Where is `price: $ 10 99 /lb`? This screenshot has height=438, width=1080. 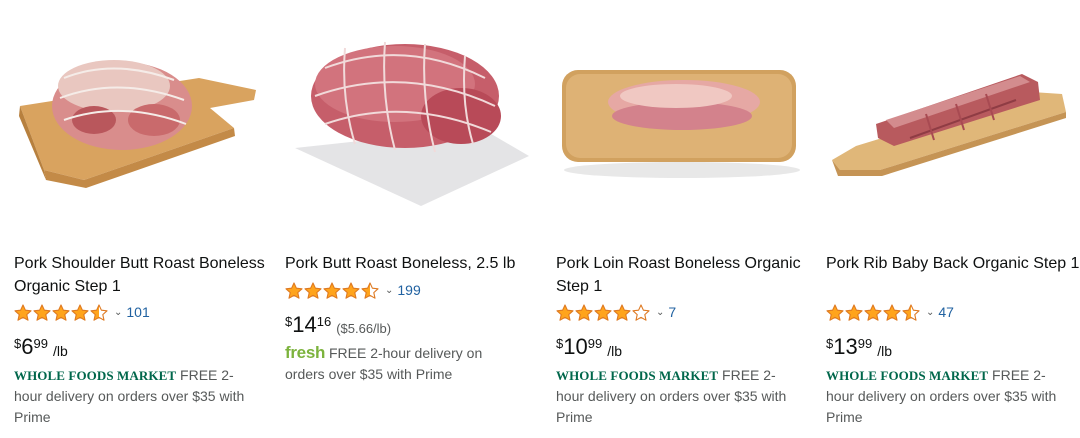
price: $ 10 99 /lb is located at coordinates (589, 347).